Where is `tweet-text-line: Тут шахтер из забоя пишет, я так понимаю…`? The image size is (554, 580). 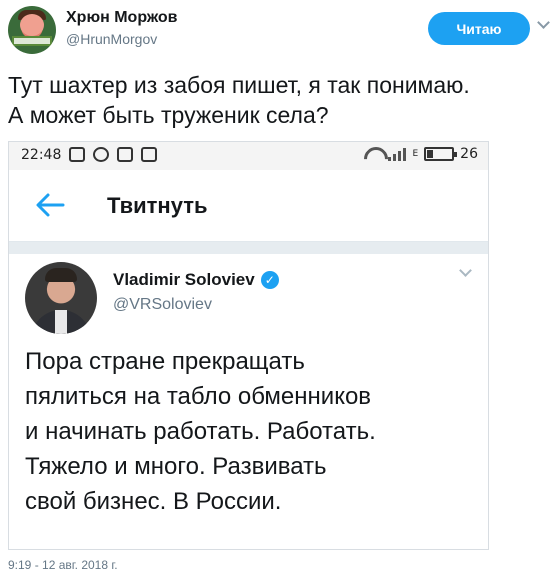
tweet-text-line: Тут шахтер из забоя пишет, я так понимаю… is located at coordinates (239, 85).